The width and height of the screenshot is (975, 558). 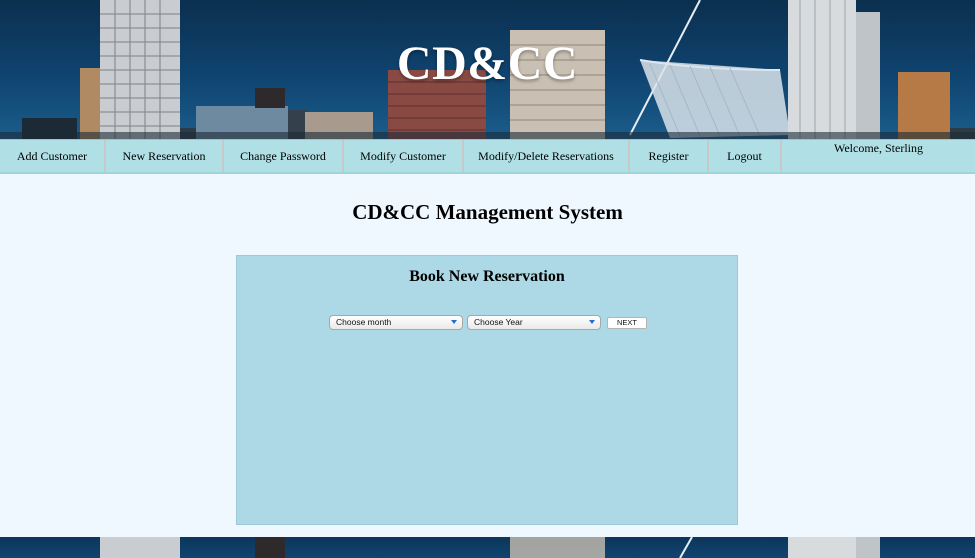 What do you see at coordinates (396, 322) in the screenshot?
I see `month-select: Choose month` at bounding box center [396, 322].